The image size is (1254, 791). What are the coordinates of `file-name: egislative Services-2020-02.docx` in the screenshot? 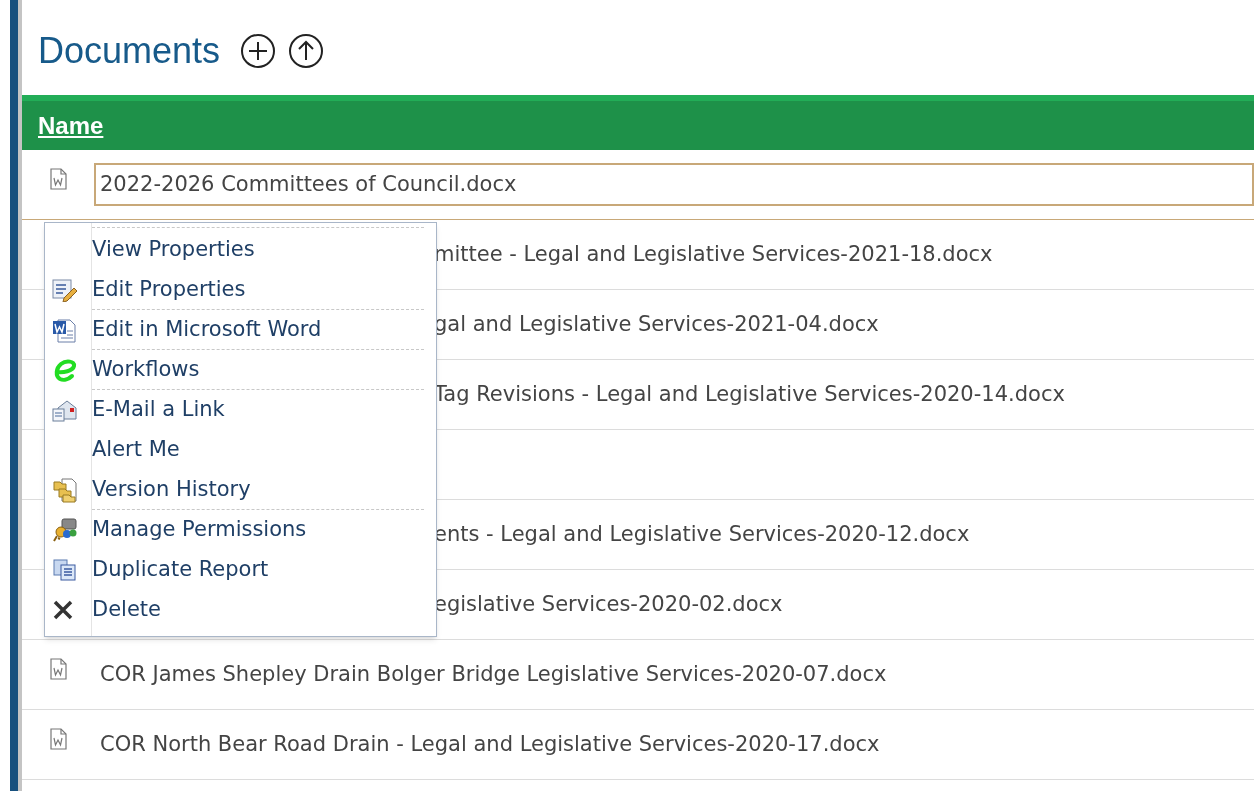 It's located at (608, 604).